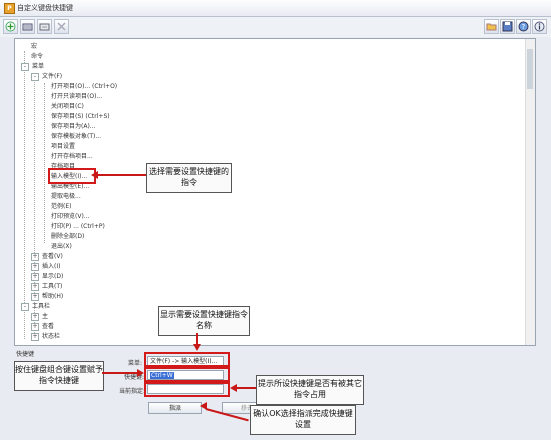 The height and width of the screenshot is (440, 551). What do you see at coordinates (187, 359) in the screenshot?
I see `annotation-box-menu` at bounding box center [187, 359].